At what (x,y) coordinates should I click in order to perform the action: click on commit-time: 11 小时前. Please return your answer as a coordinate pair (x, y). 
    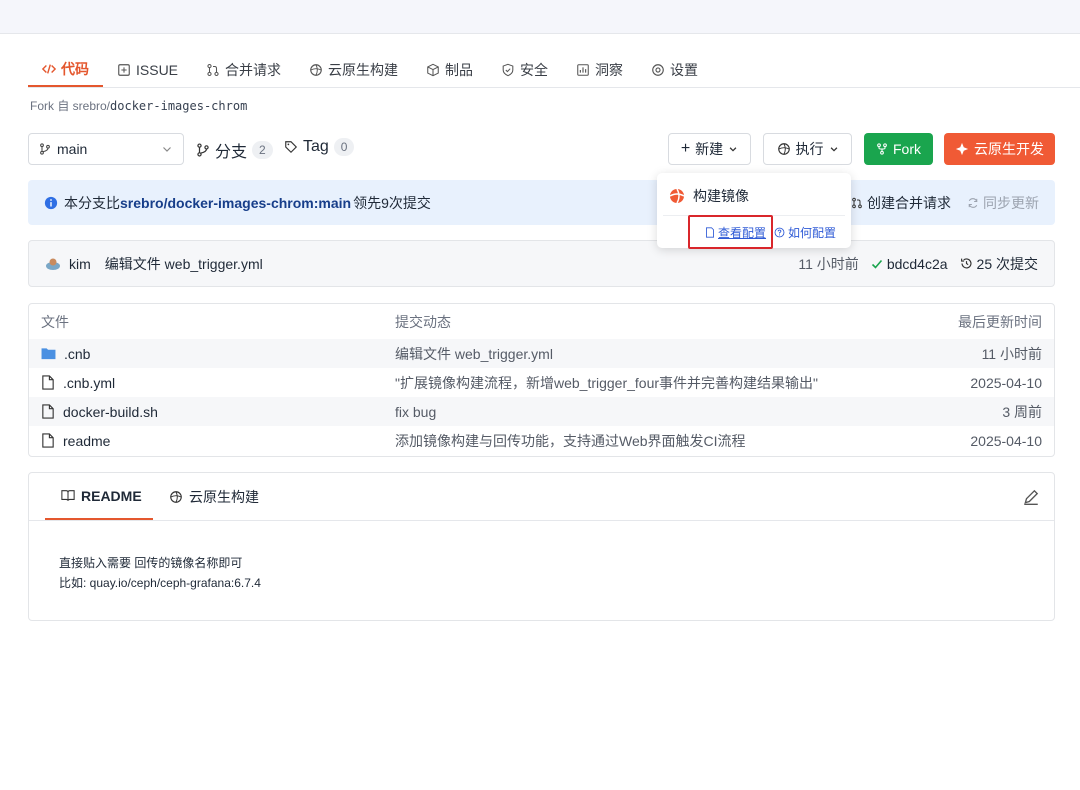
    Looking at the image, I should click on (828, 263).